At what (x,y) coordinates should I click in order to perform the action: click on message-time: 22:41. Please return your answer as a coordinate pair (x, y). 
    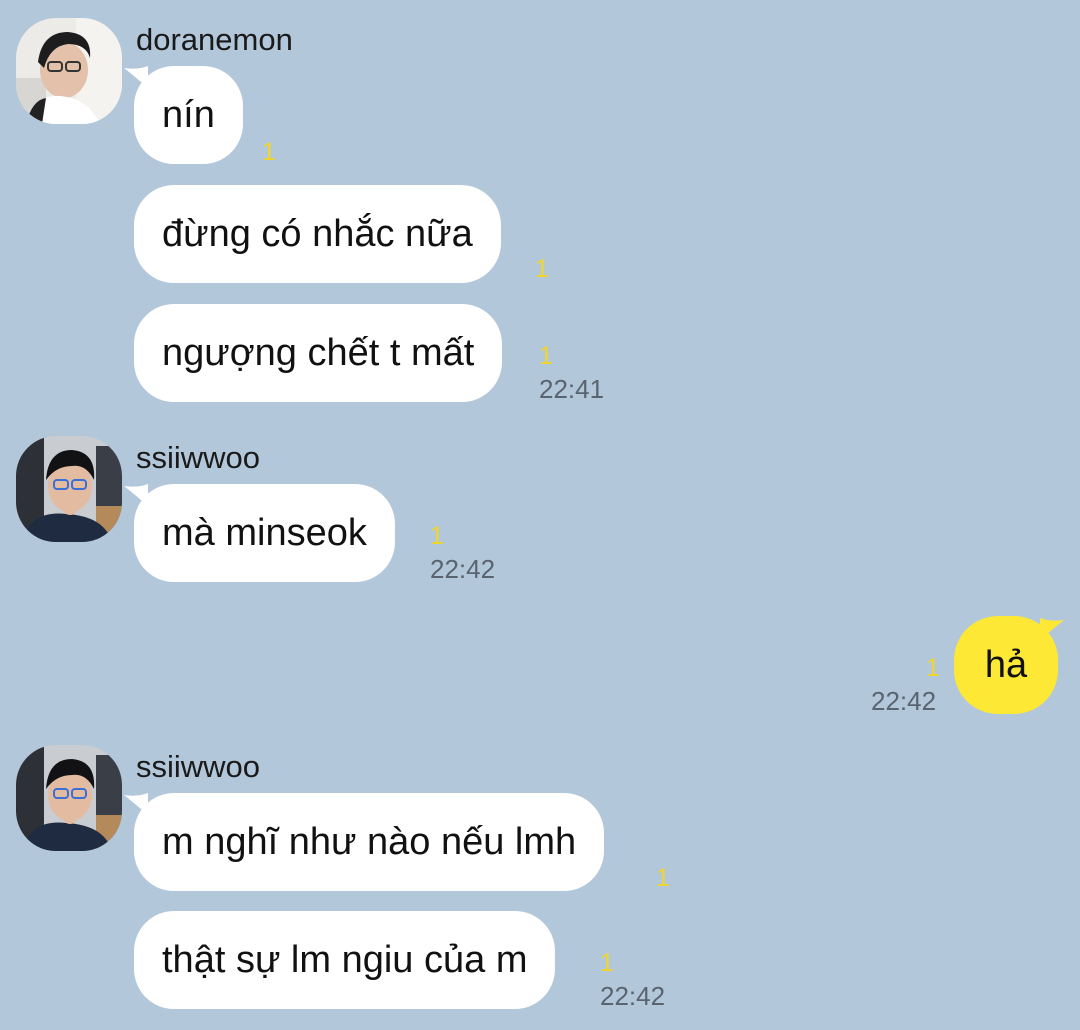
    Looking at the image, I should click on (572, 389).